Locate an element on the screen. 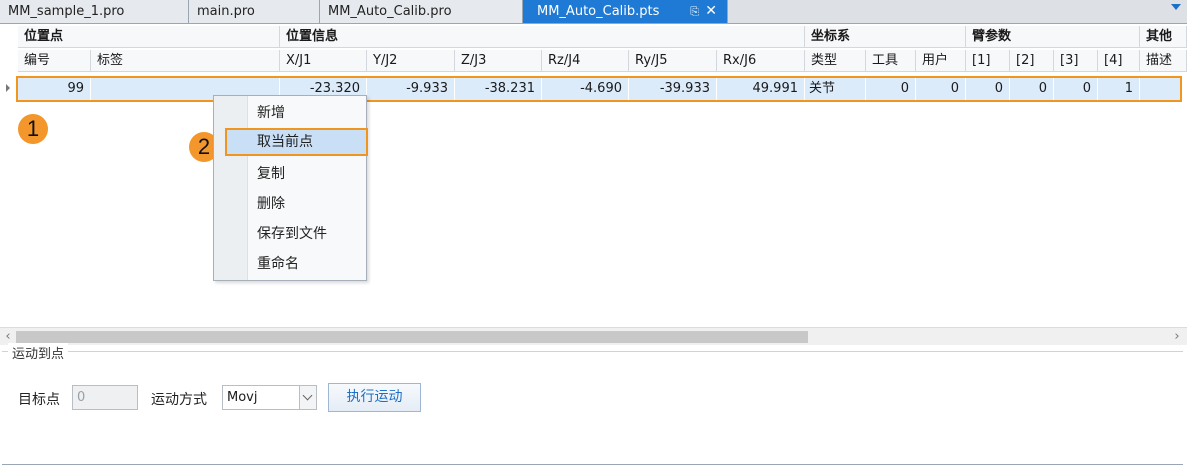  menu-item-rename: 重命名 is located at coordinates (290, 264).